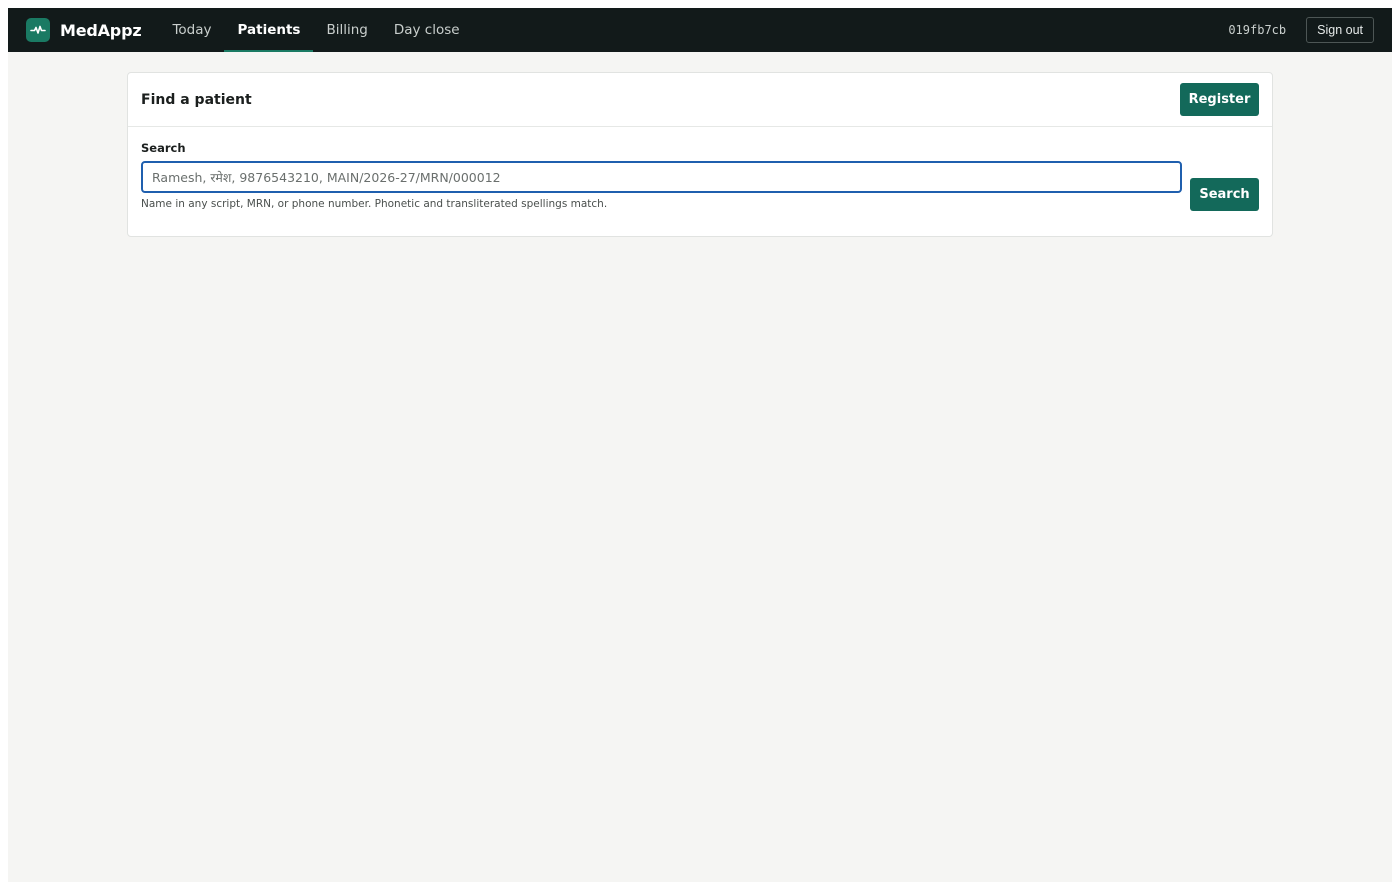 The image size is (1400, 890). I want to click on card-title: Find a patient, so click(196, 99).